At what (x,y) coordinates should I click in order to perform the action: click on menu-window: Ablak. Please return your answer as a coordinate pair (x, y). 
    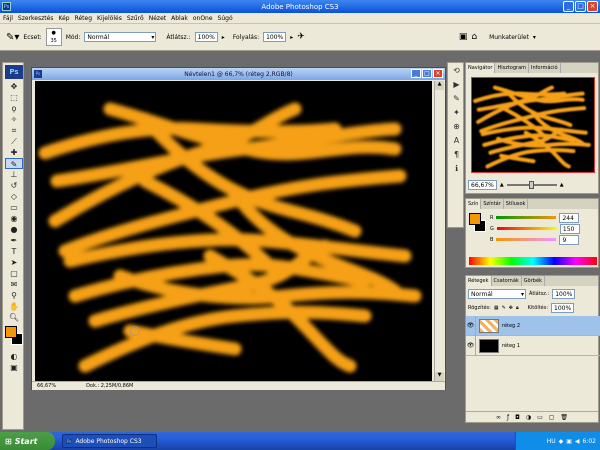
    Looking at the image, I should click on (179, 18).